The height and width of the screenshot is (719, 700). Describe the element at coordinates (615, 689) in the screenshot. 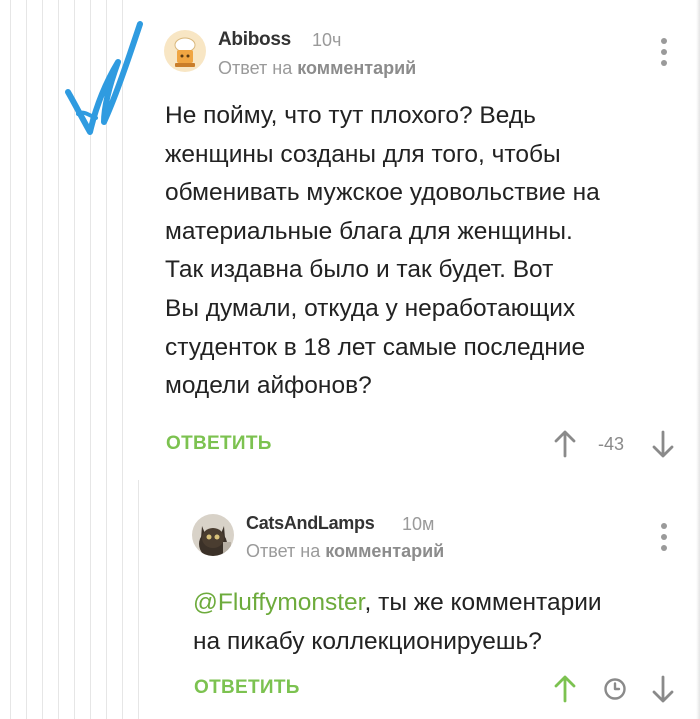

I see `clock-icon` at that location.